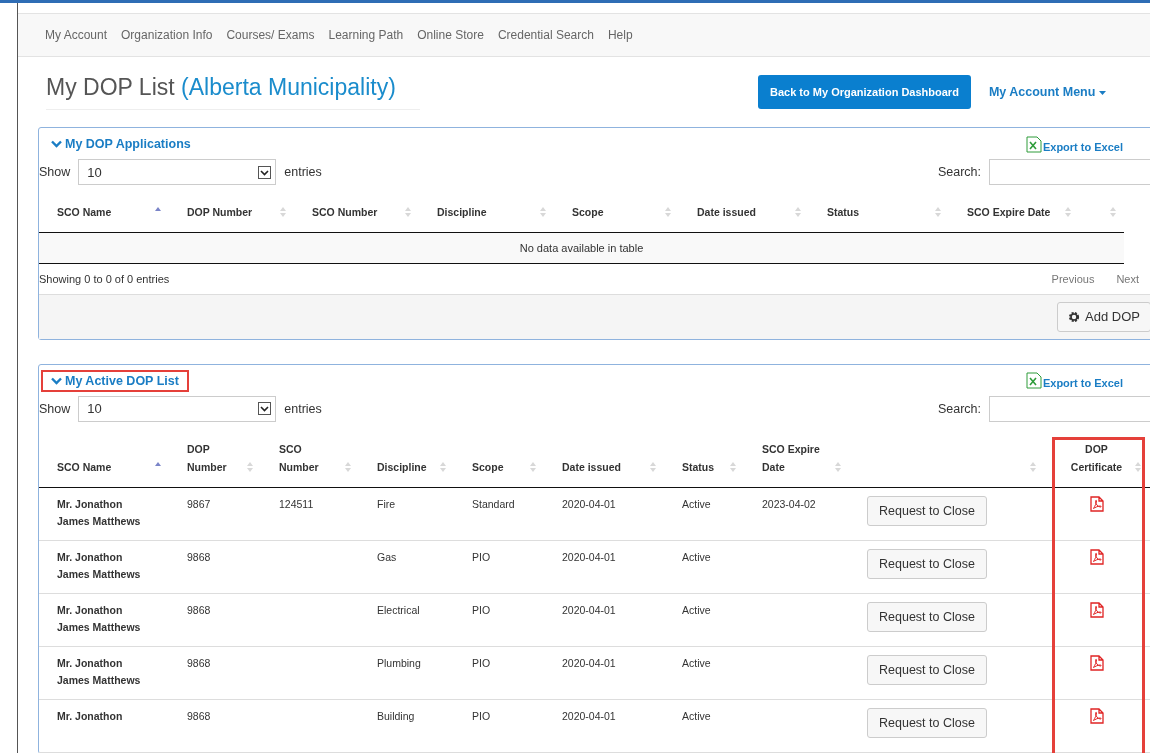  What do you see at coordinates (493, 503) in the screenshot?
I see `table-cell: Standard` at bounding box center [493, 503].